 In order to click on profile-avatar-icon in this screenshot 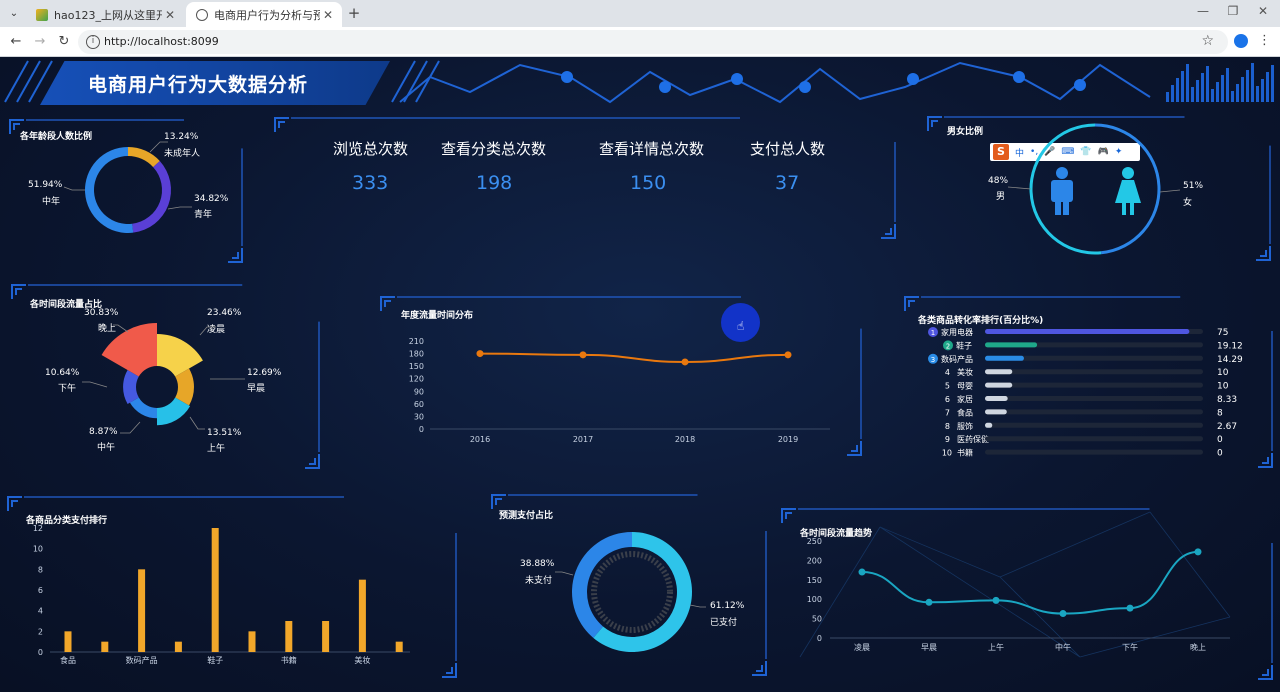, I will do `click(1241, 41)`.